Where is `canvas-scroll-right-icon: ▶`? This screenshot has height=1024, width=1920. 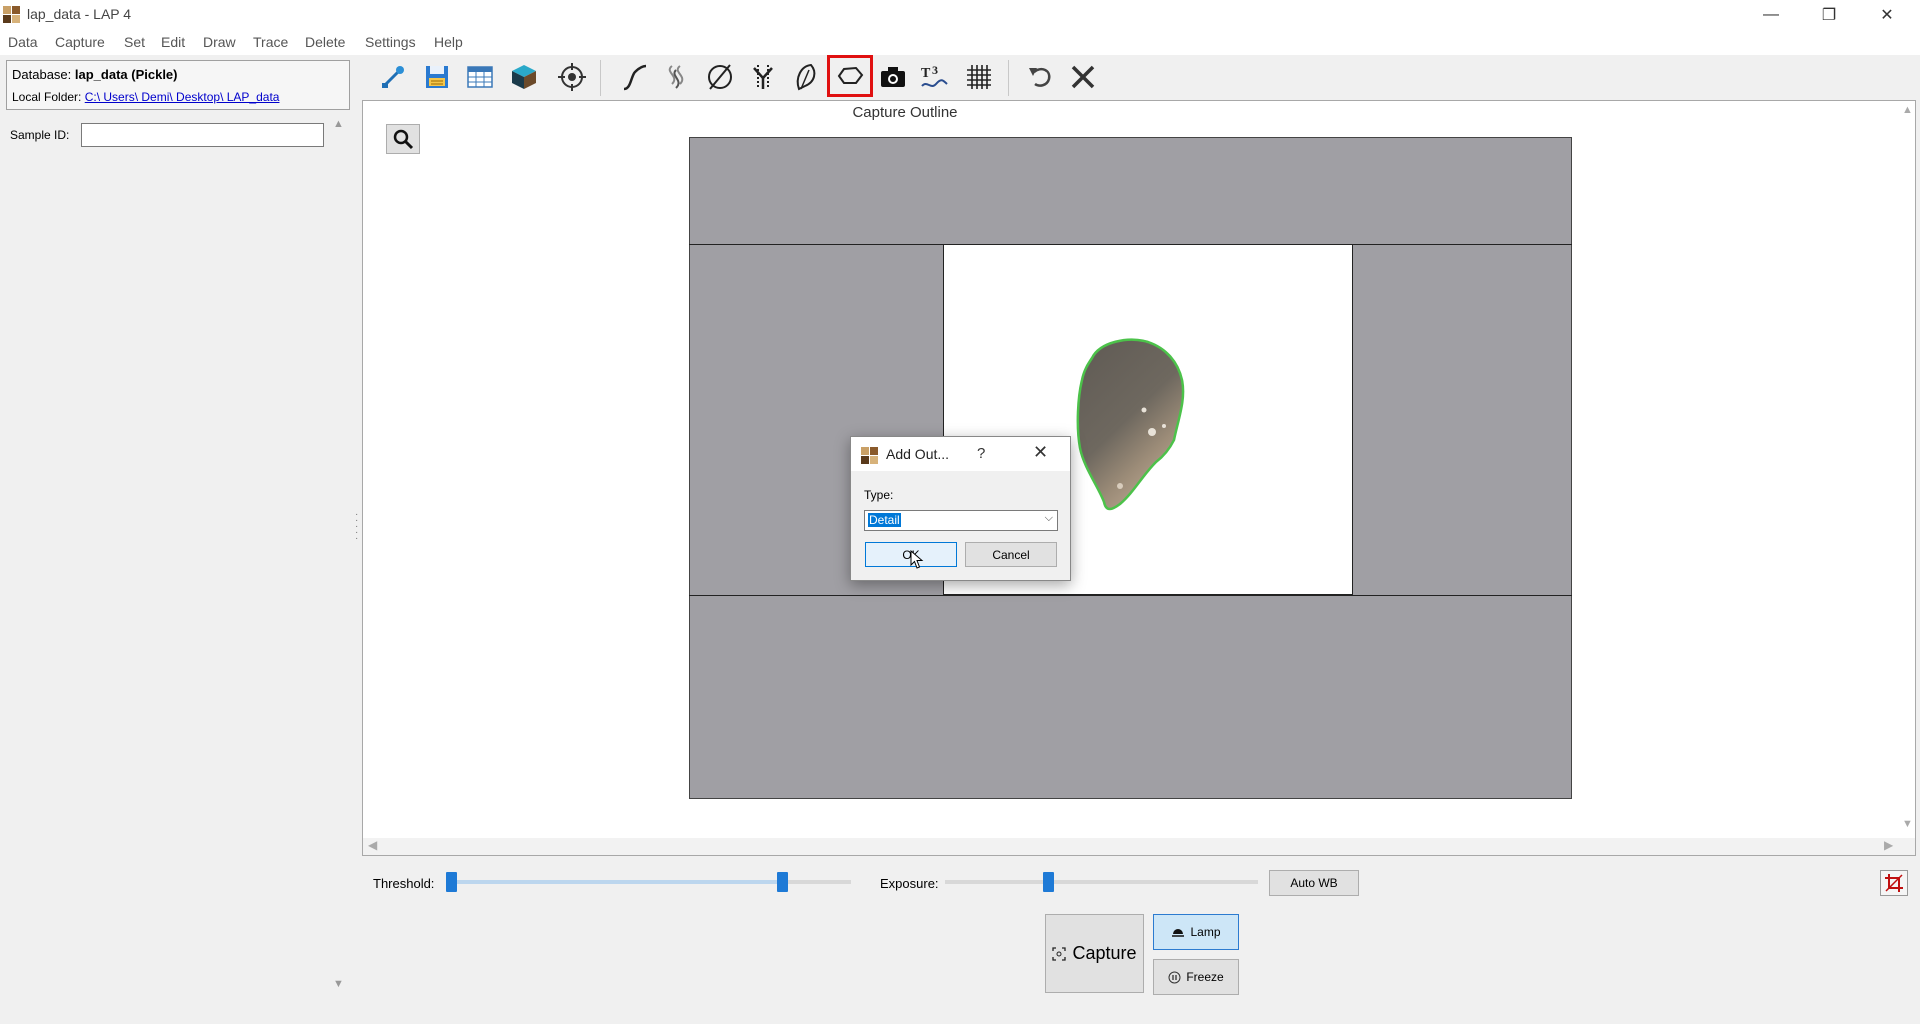 canvas-scroll-right-icon: ▶ is located at coordinates (1888, 845).